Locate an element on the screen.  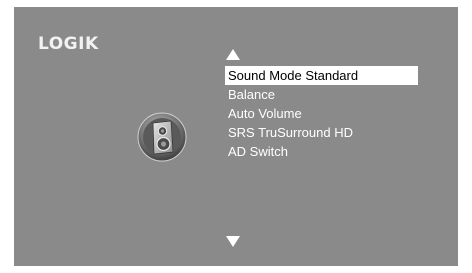
logik-logo: LOGIK is located at coordinates (68, 44).